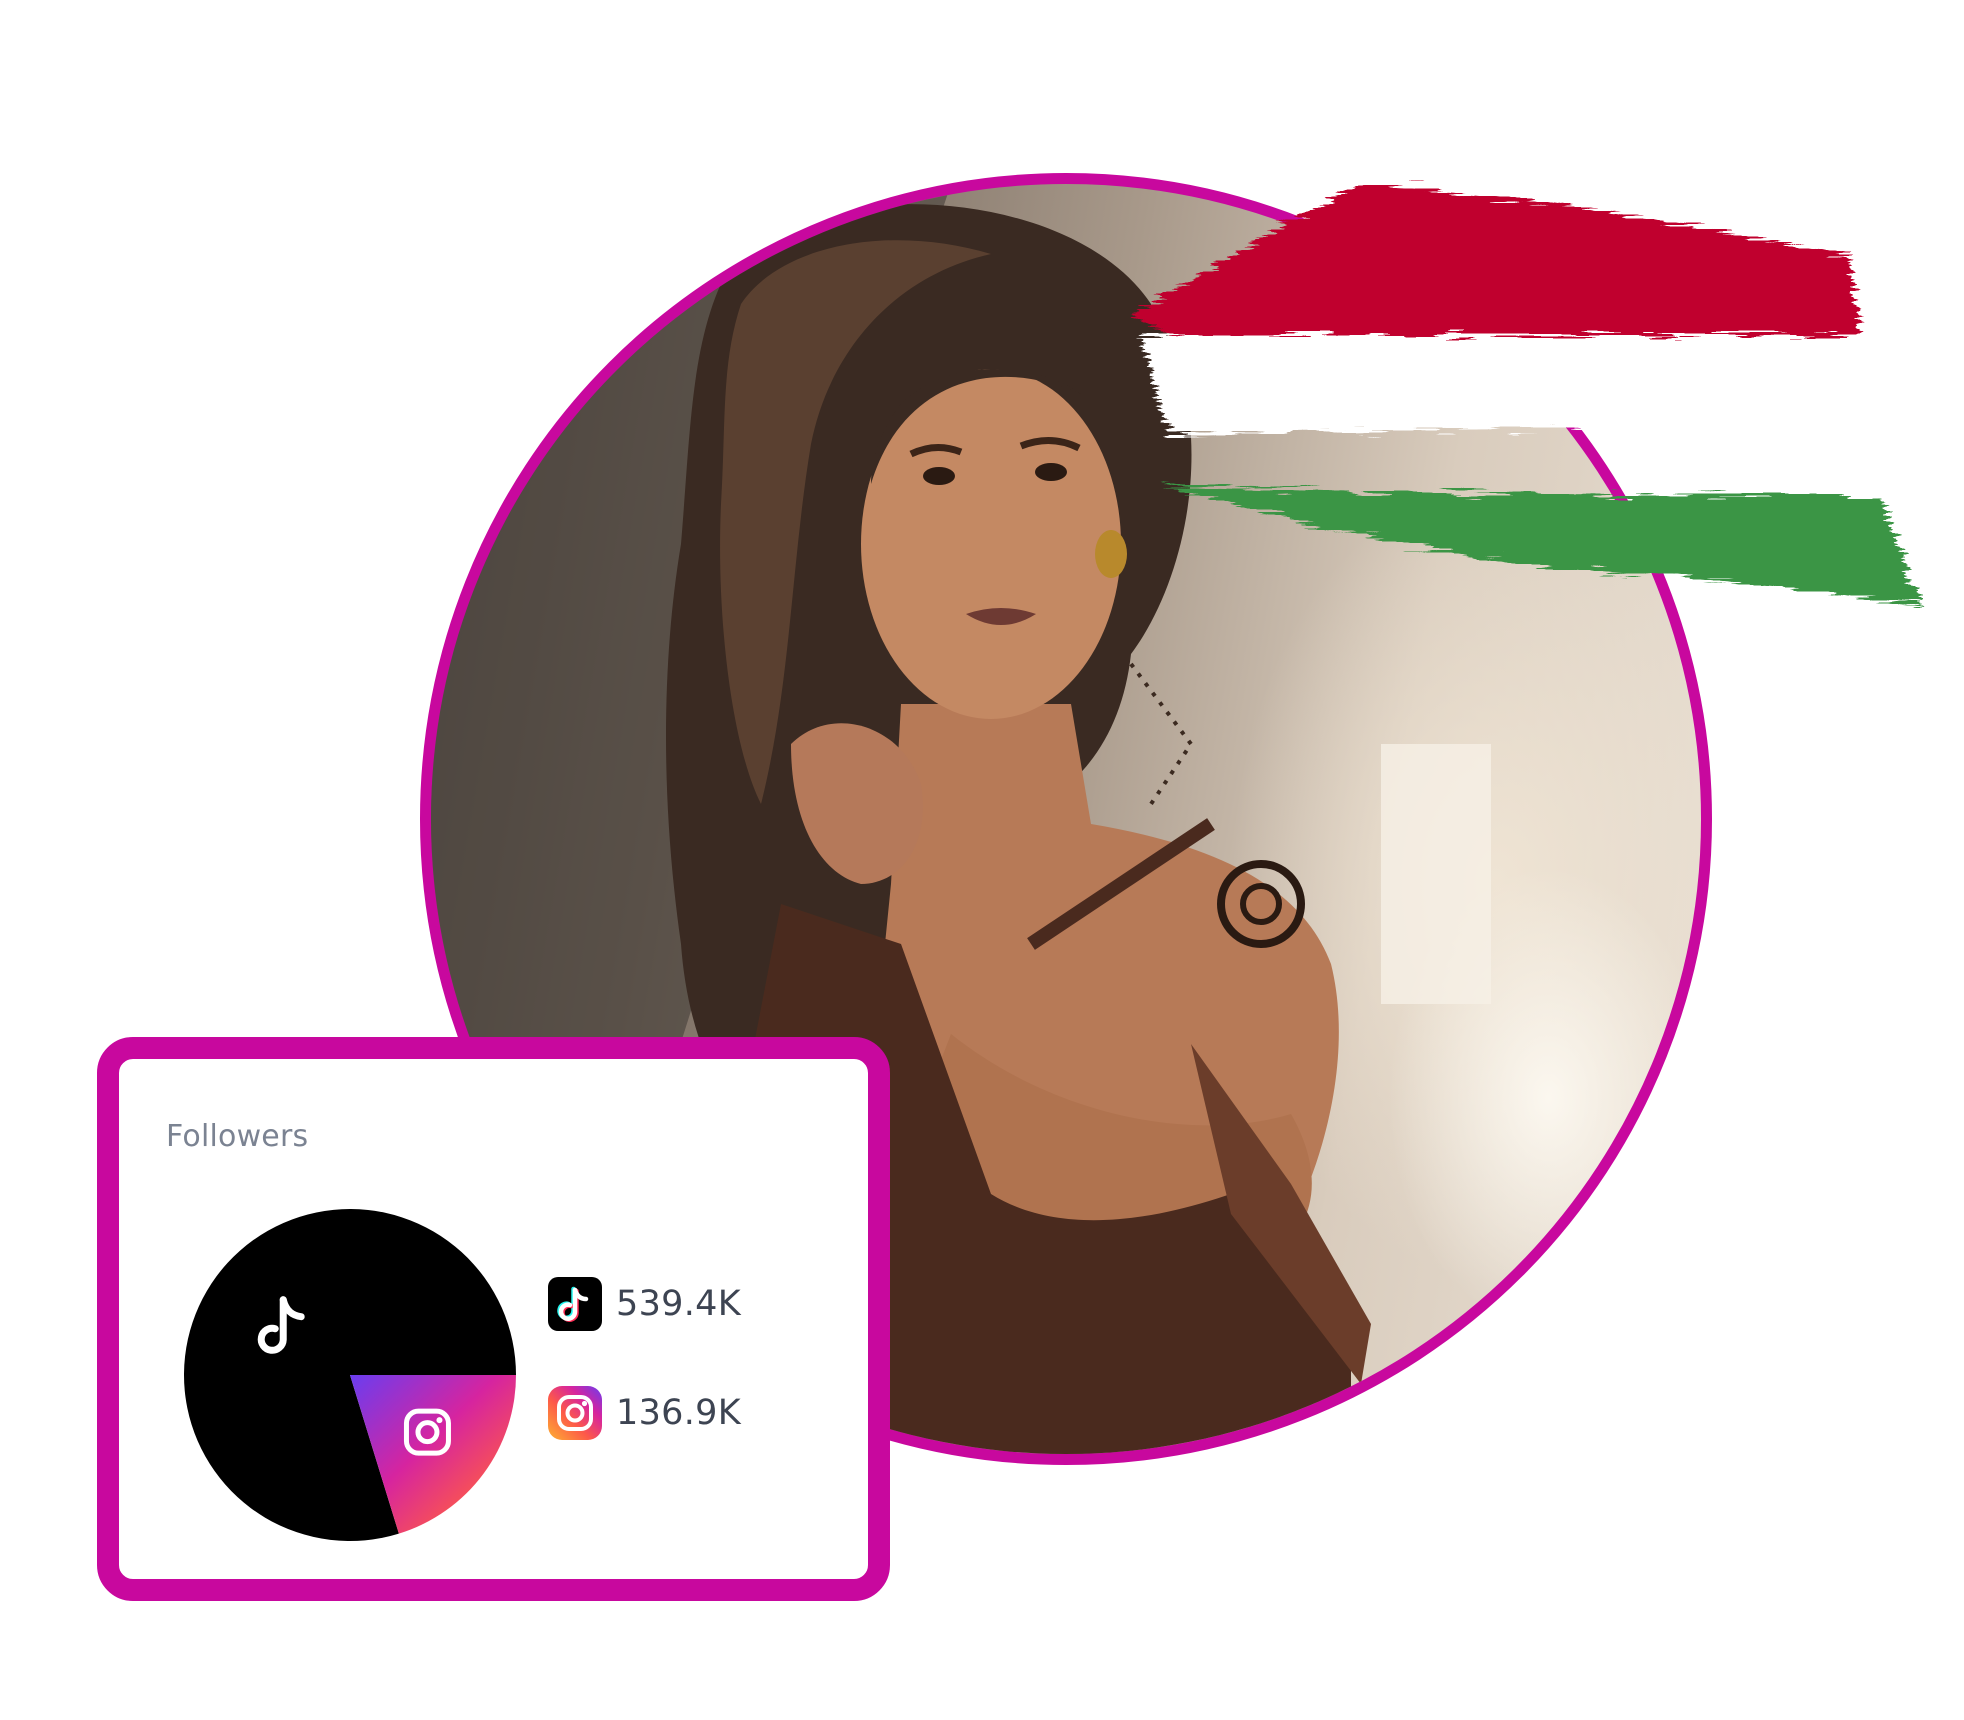 This screenshot has width=1964, height=1720. Describe the element at coordinates (1520, 385) in the screenshot. I see `flag-white-stripe` at that location.